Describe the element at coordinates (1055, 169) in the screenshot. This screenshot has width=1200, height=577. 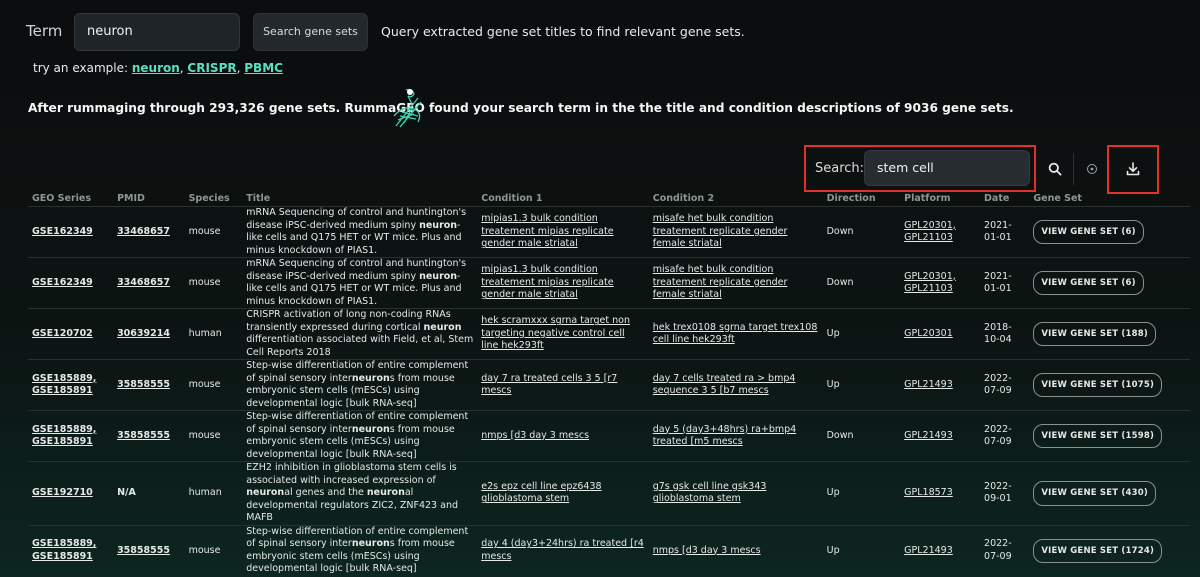
I see `search-icon` at that location.